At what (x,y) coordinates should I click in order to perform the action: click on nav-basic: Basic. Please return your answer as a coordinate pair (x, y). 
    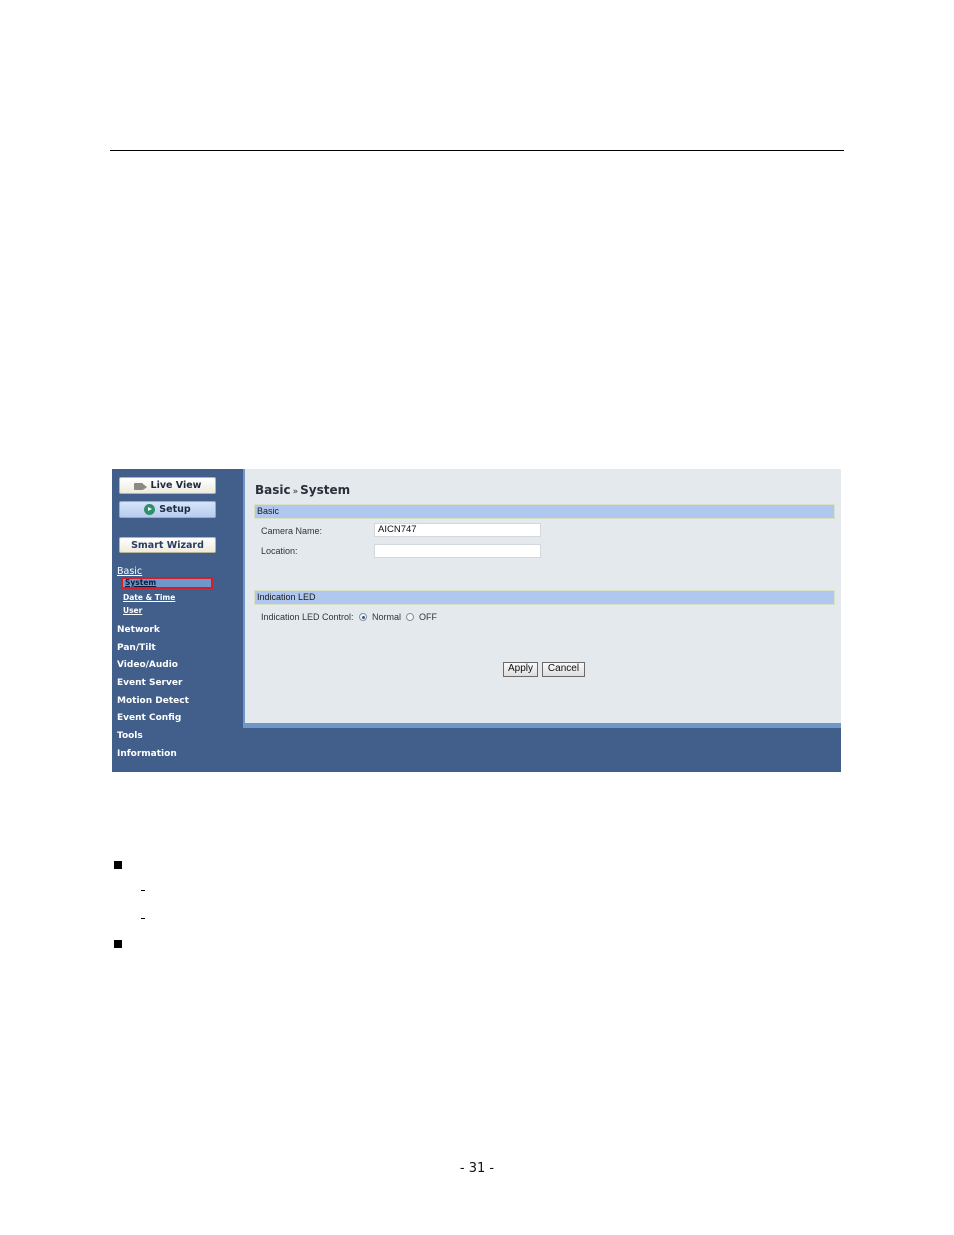
    Looking at the image, I should click on (129, 571).